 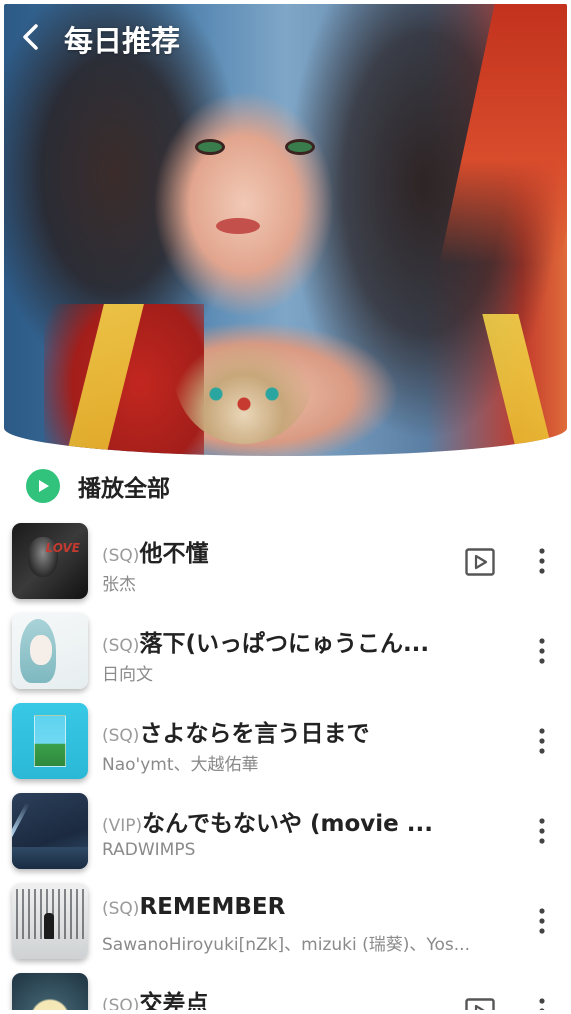 I want to click on banner-red-sash, so click(x=503, y=134).